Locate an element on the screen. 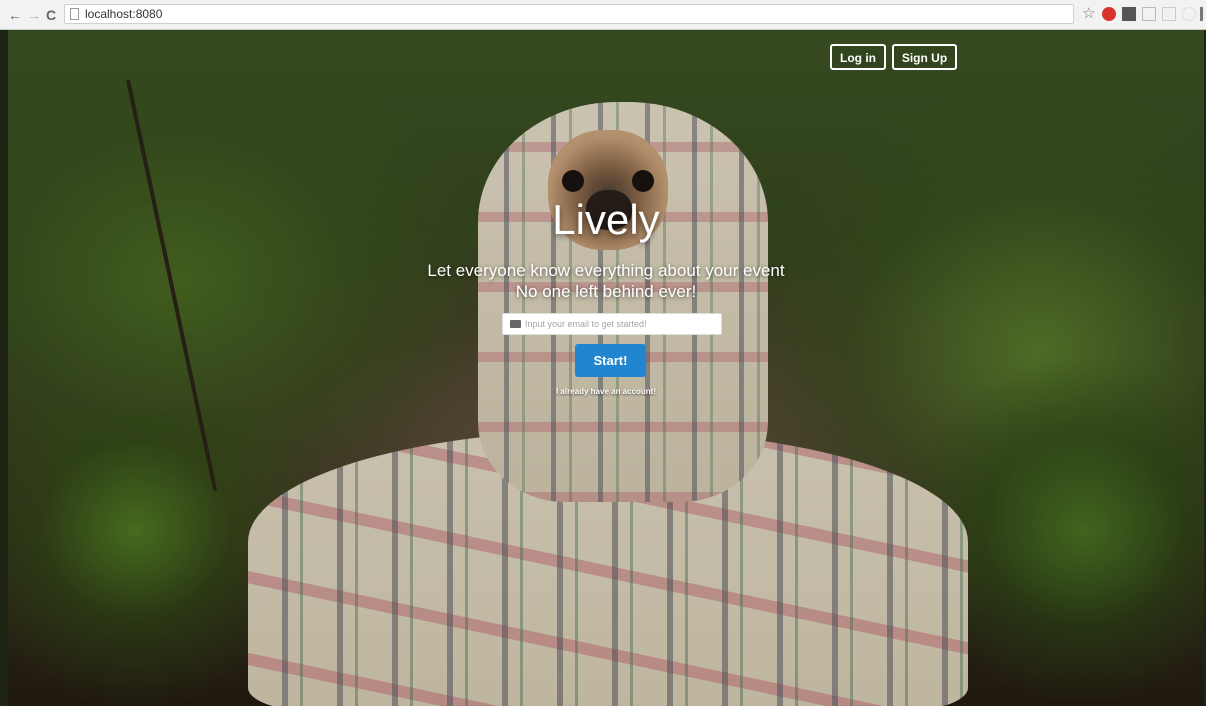 The width and height of the screenshot is (1206, 706). browser-toolbar: ← → C localhost:8080 ☆ is located at coordinates (603, 15).